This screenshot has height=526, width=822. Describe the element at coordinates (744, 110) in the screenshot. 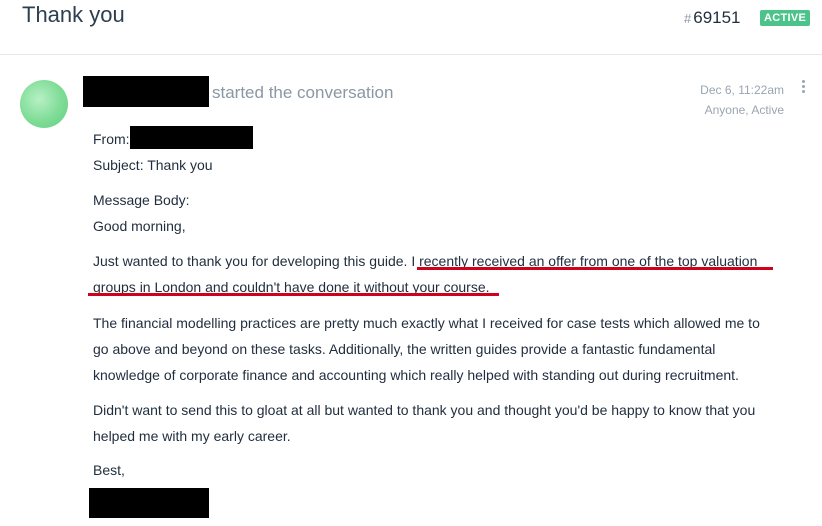

I see `message-visibility: Anyone, Active` at that location.